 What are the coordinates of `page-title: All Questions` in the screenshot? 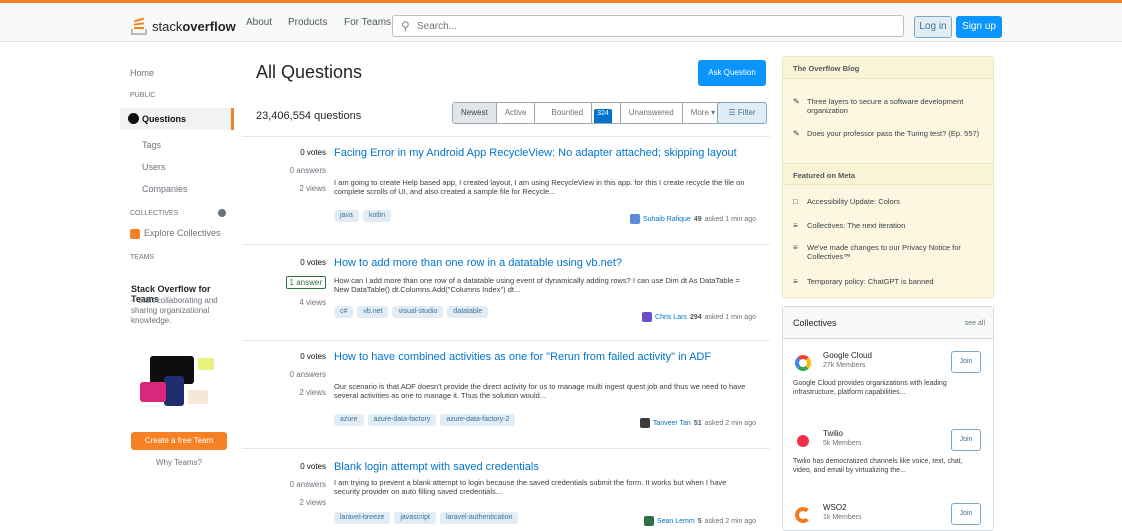 It's located at (309, 72).